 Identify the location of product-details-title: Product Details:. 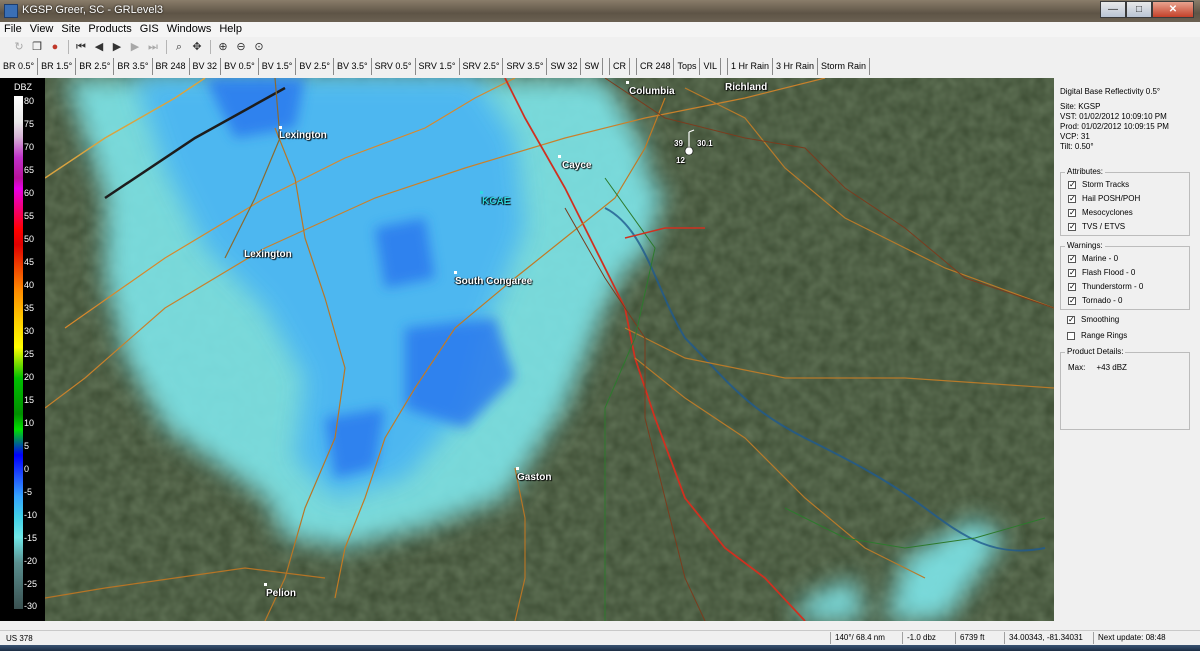
(1095, 351).